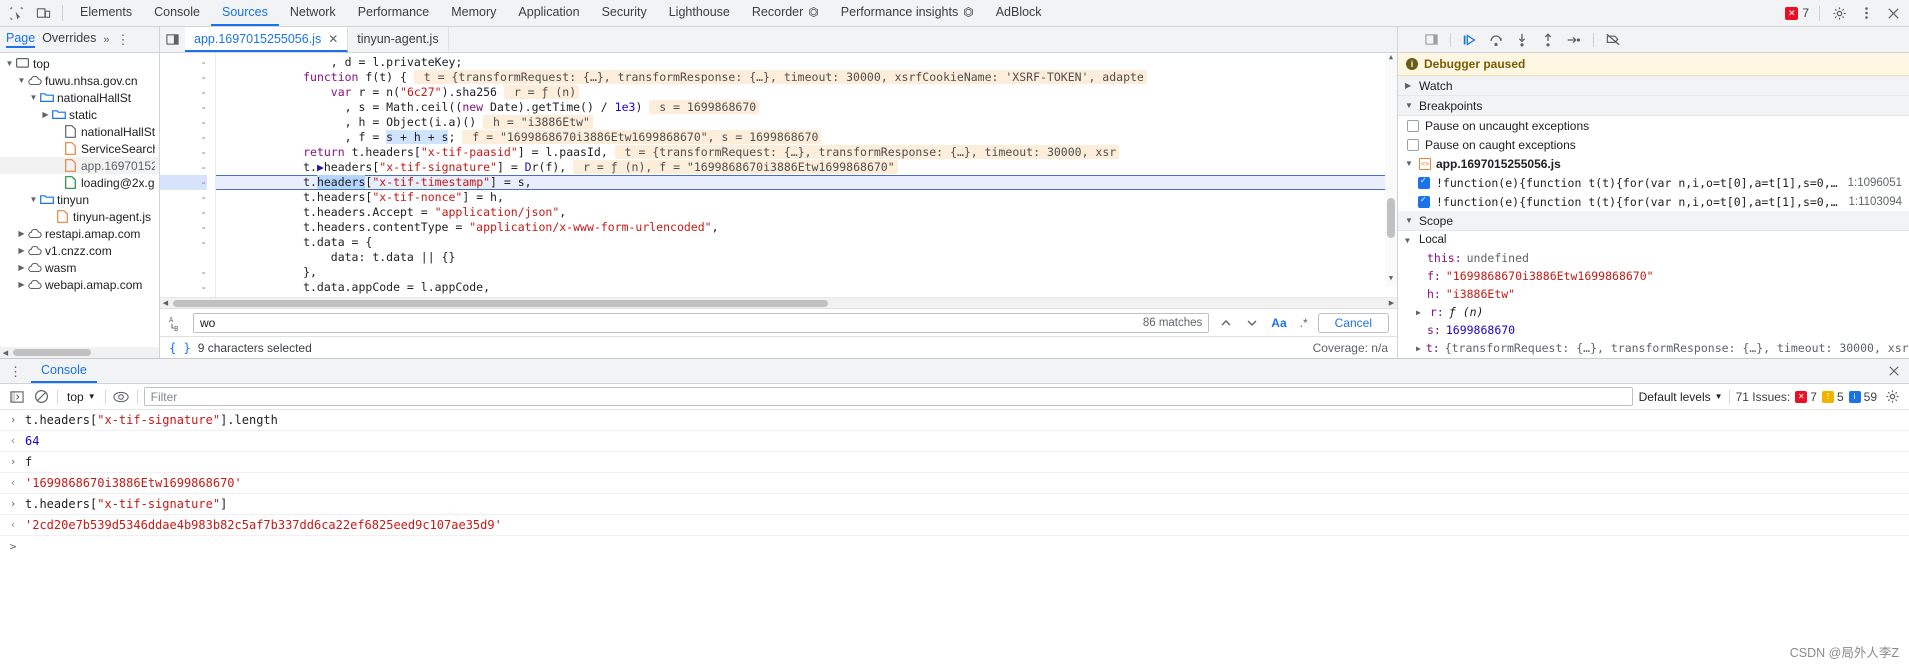 This screenshot has width=1909, height=667. Describe the element at coordinates (1019, 13) in the screenshot. I see `tab-adblock: AdBlock` at that location.